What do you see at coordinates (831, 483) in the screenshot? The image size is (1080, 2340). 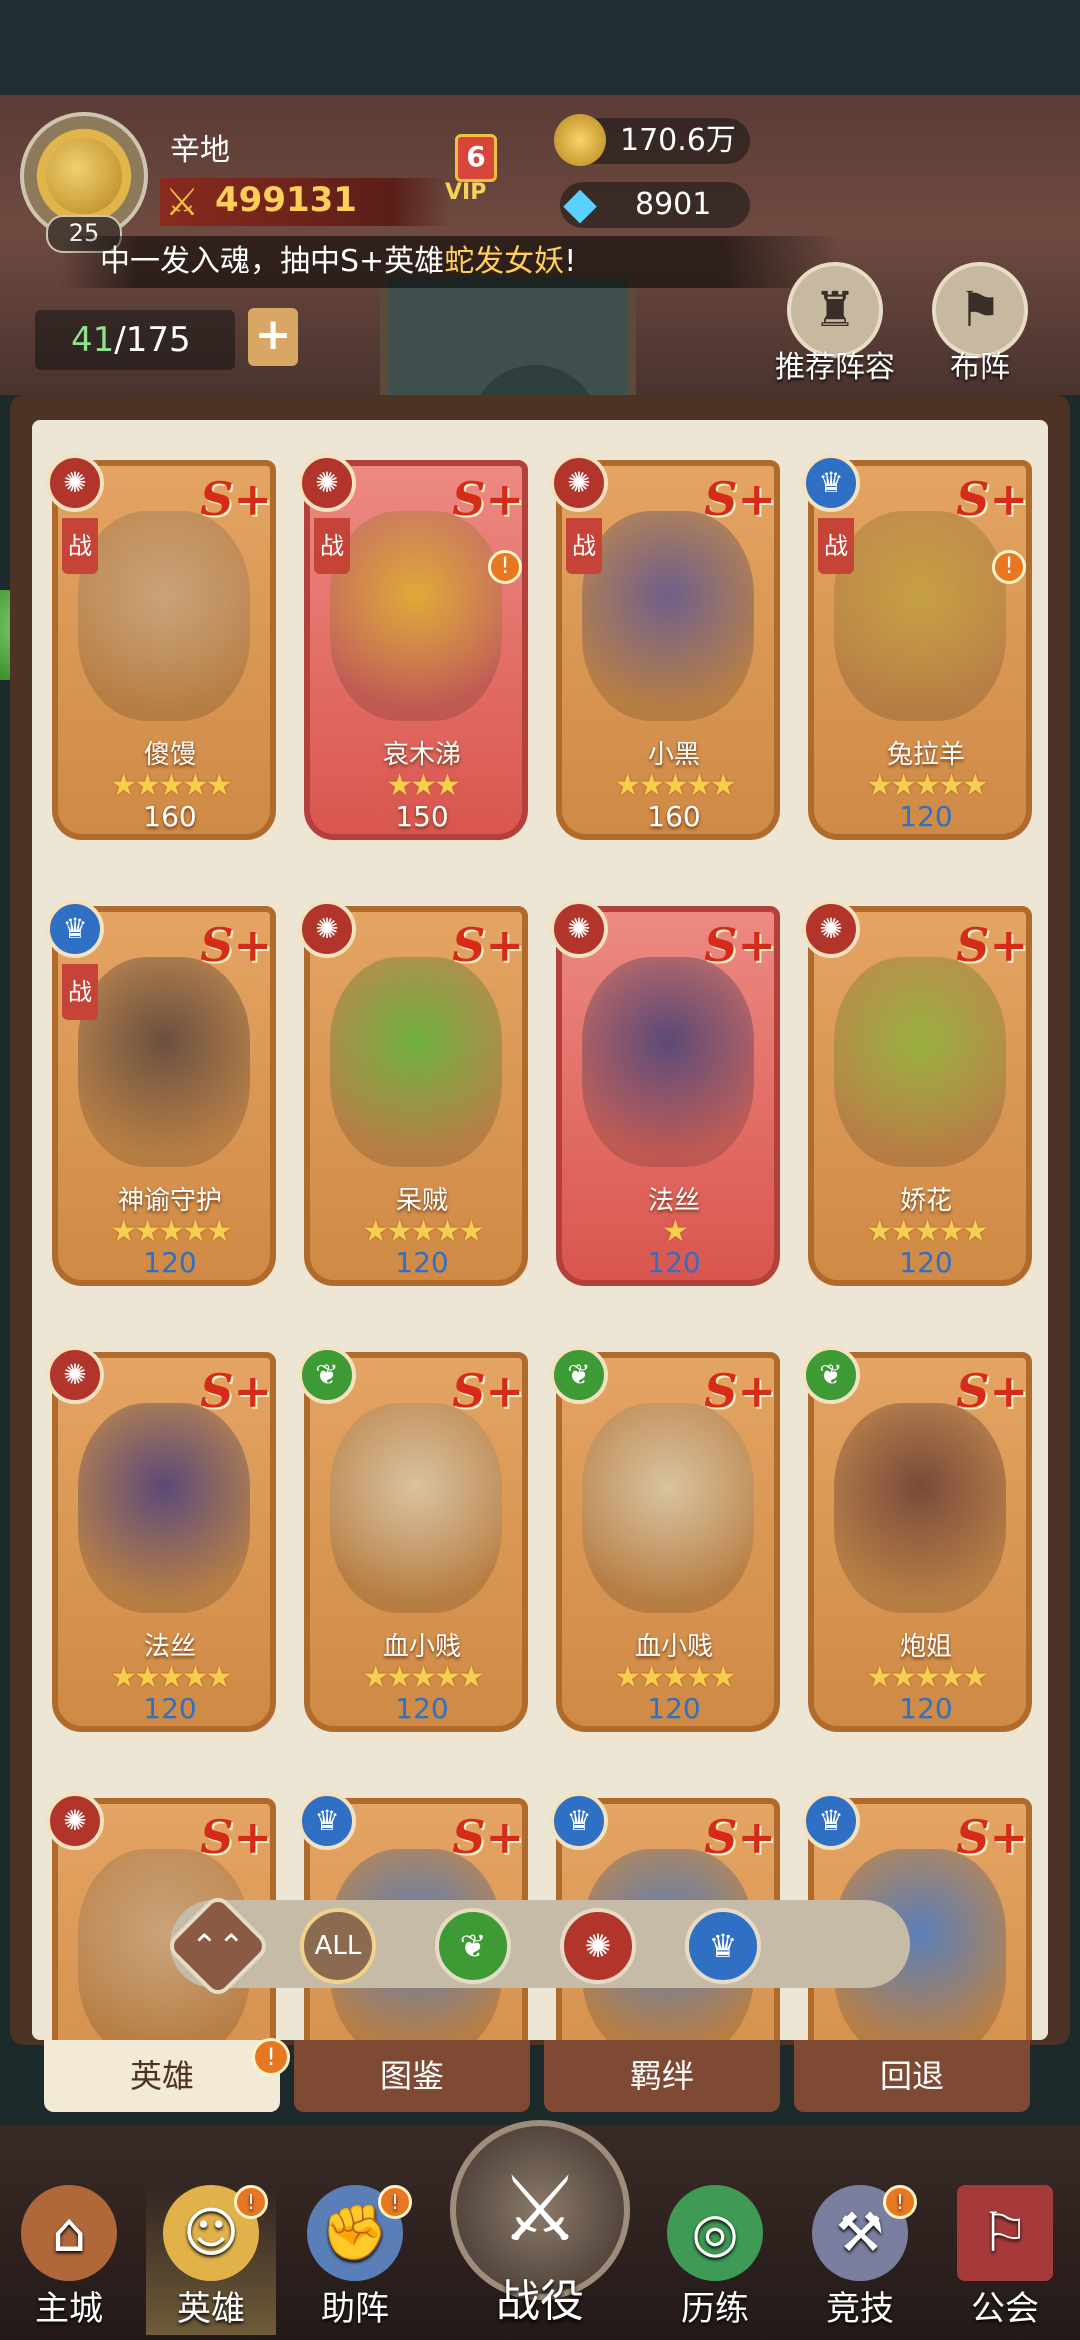 I see `alliance-faction-icon: ♛` at bounding box center [831, 483].